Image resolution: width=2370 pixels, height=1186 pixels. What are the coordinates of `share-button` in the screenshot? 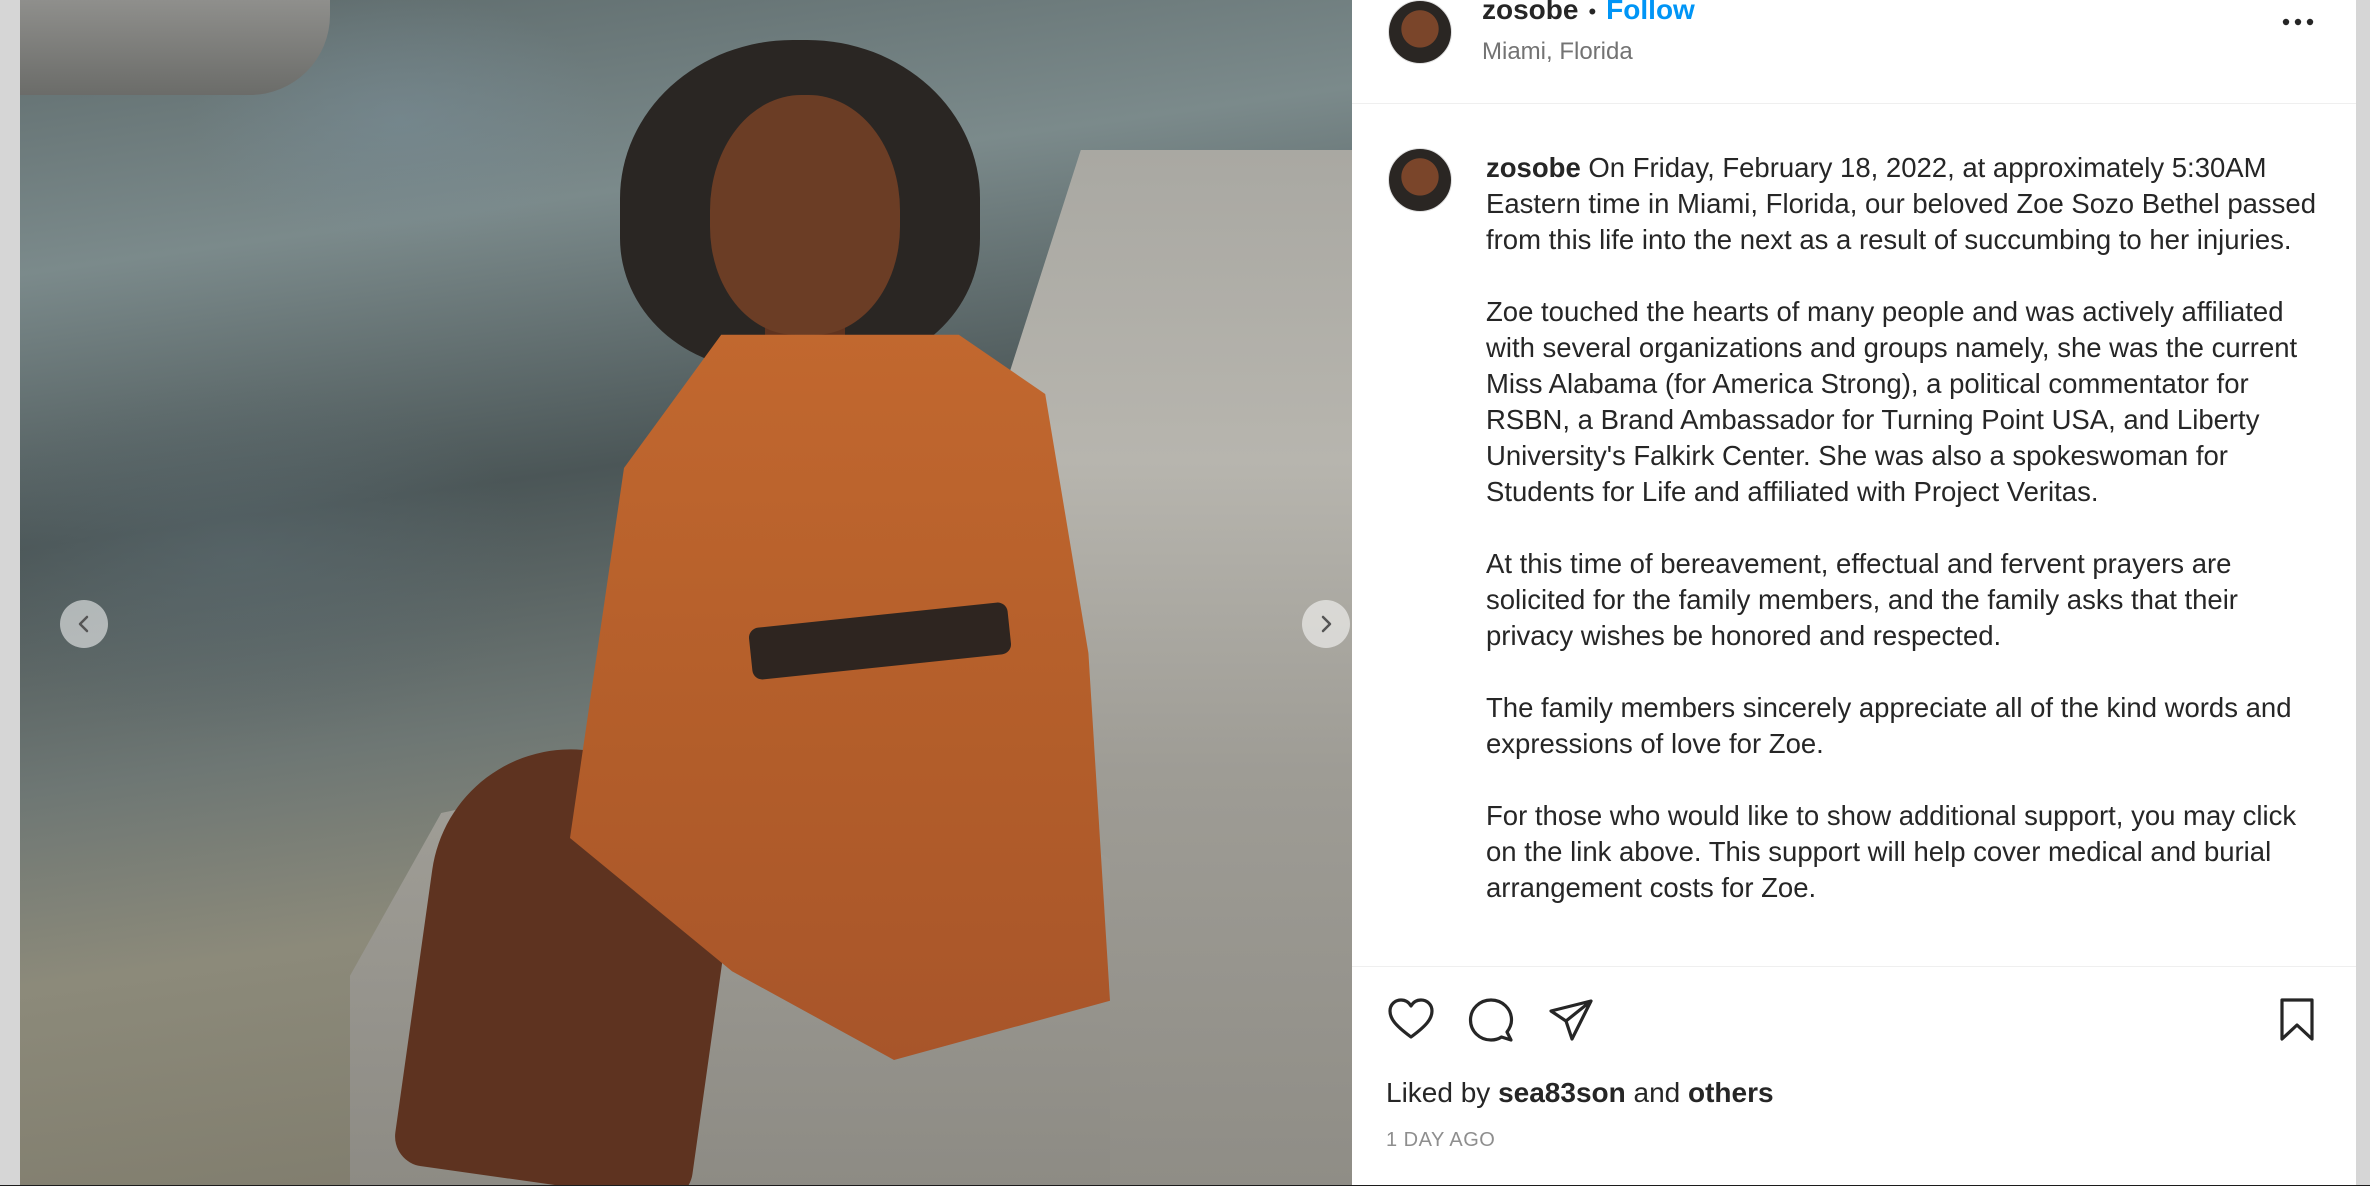 It's located at (1571, 1020).